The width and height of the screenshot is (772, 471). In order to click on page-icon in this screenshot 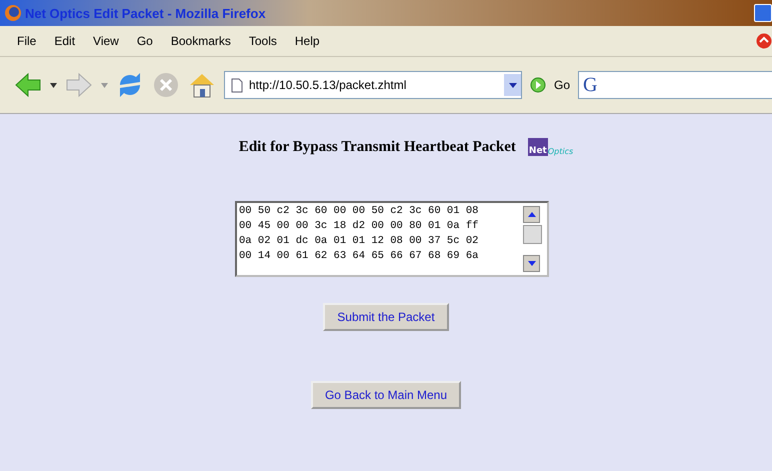, I will do `click(237, 85)`.